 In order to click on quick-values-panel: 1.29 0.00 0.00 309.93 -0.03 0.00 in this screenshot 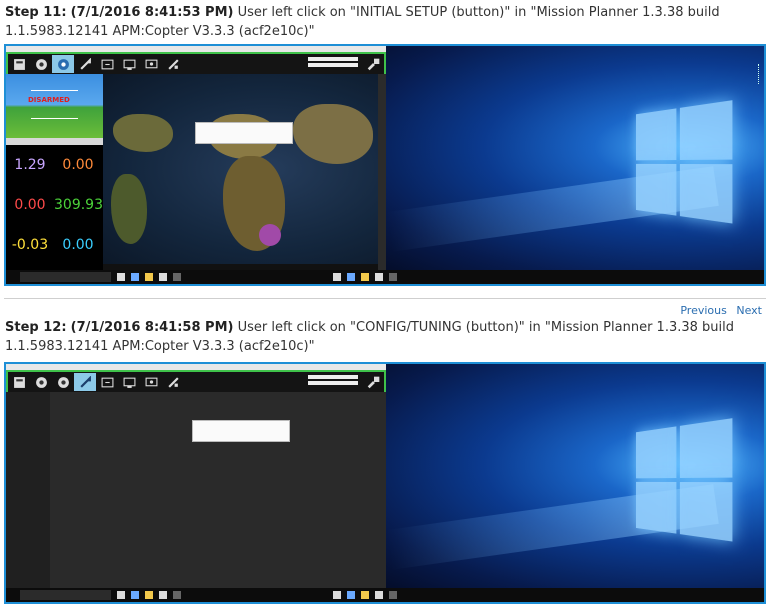, I will do `click(54, 207)`.